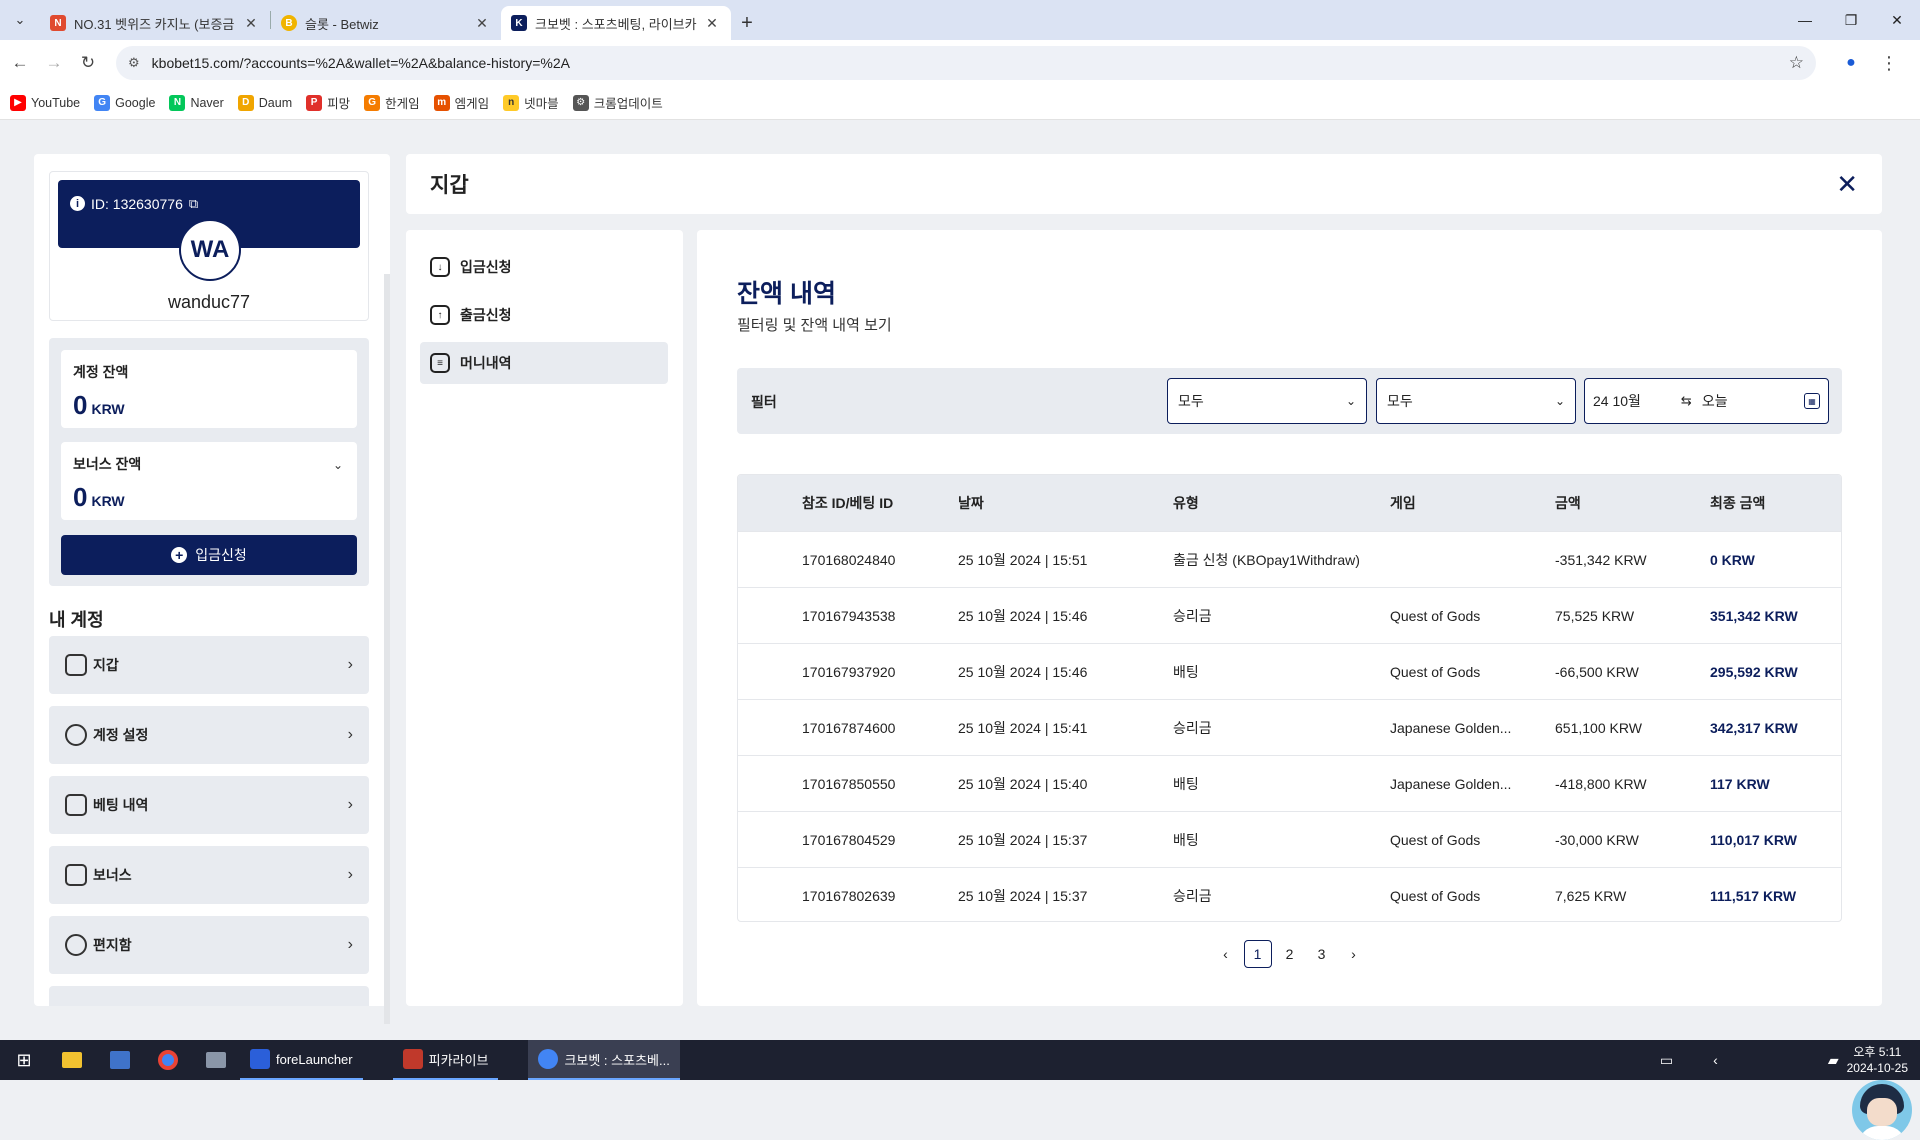  Describe the element at coordinates (531, 102) in the screenshot. I see `bookmark-netmarble: n 넷마블` at that location.